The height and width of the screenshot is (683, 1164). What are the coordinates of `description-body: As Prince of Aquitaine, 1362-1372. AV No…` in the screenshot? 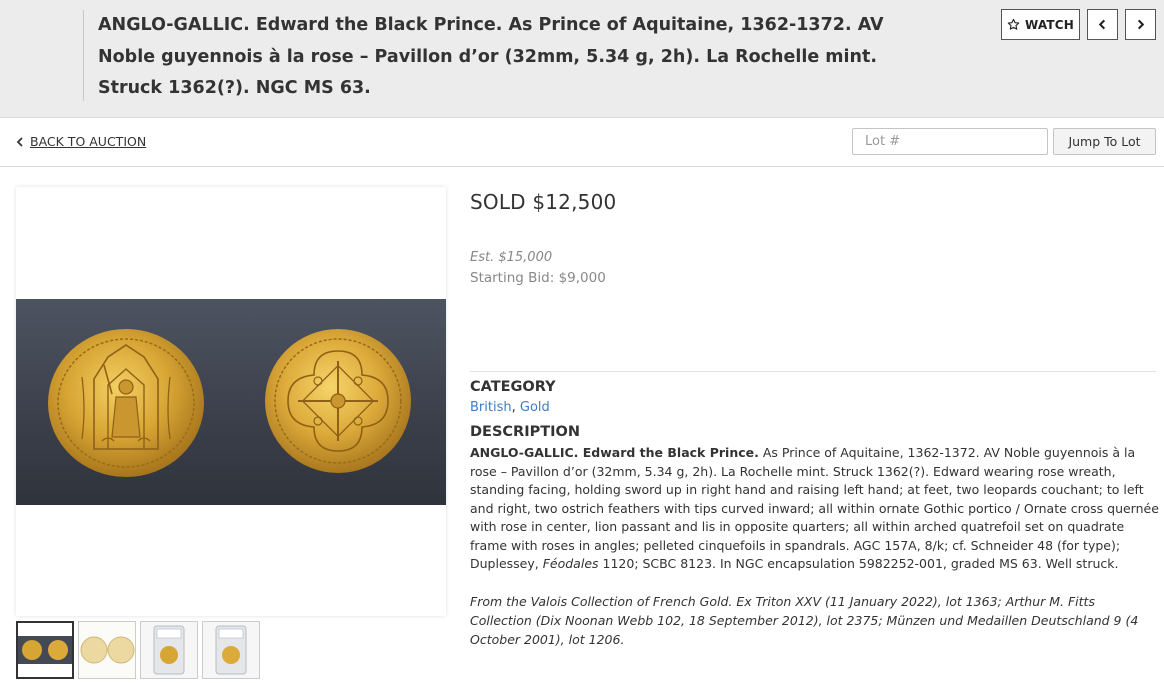 It's located at (814, 508).